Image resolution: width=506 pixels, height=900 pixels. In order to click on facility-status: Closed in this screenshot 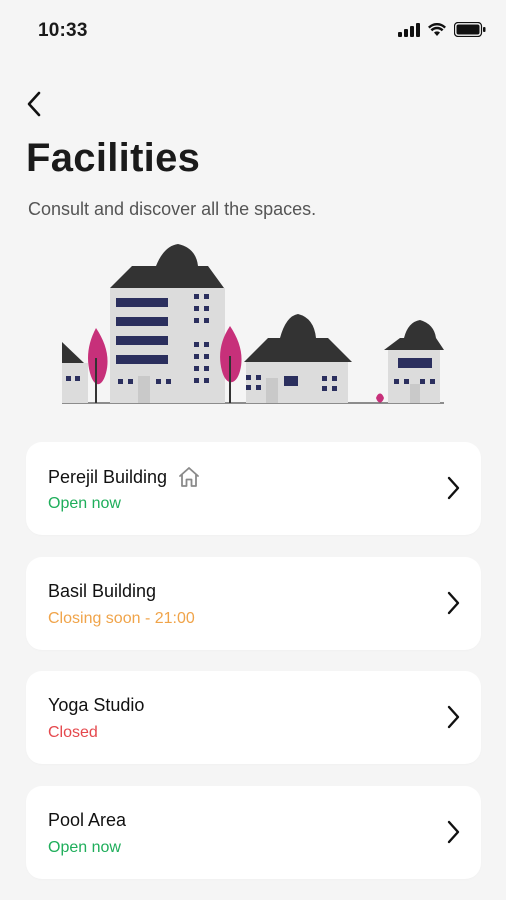, I will do `click(73, 732)`.